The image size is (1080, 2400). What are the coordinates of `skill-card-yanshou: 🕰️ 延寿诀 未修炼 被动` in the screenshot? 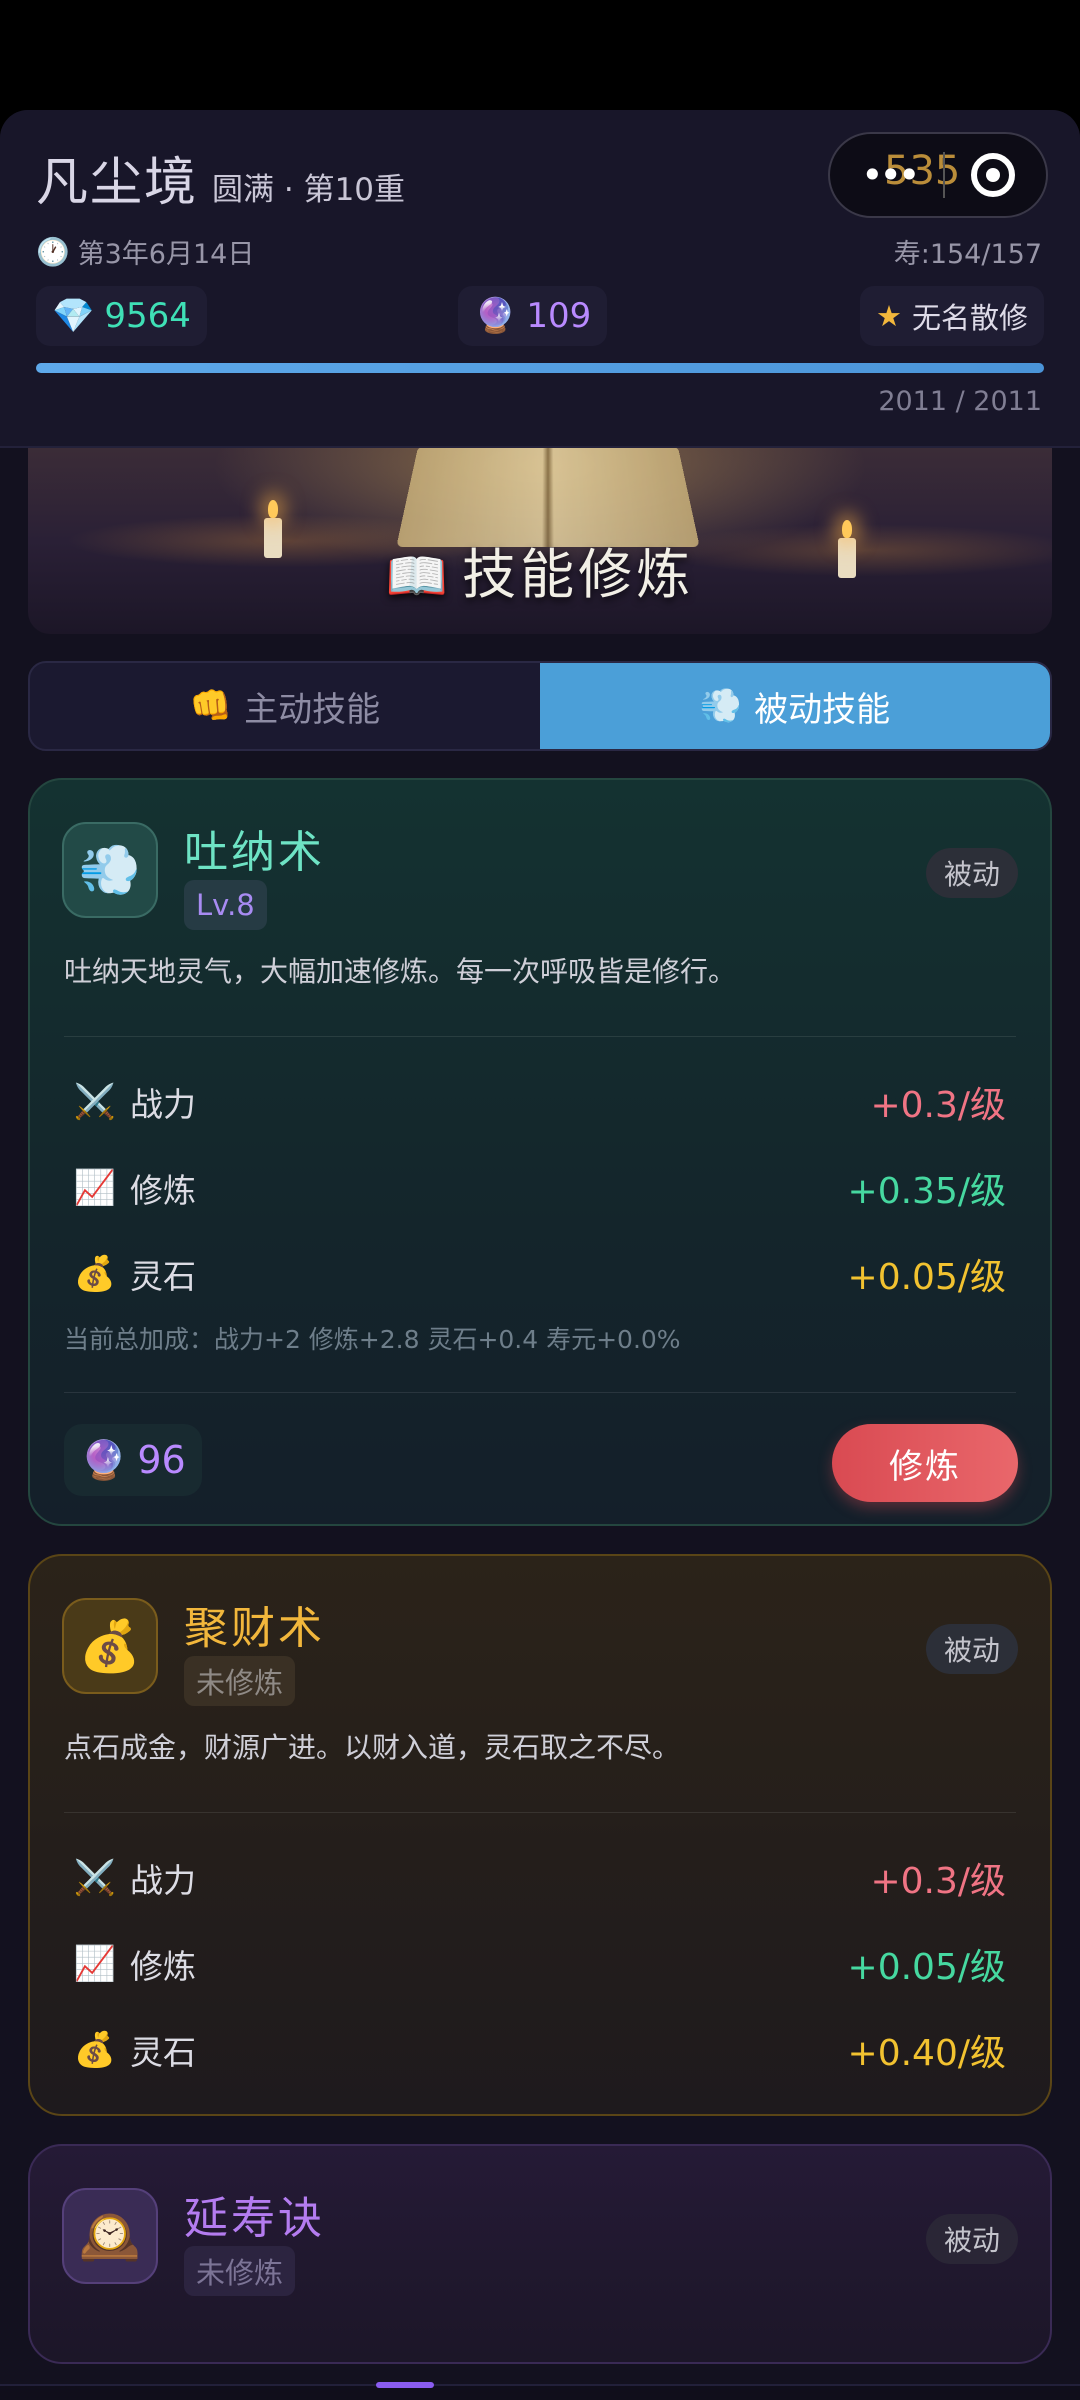 It's located at (540, 2254).